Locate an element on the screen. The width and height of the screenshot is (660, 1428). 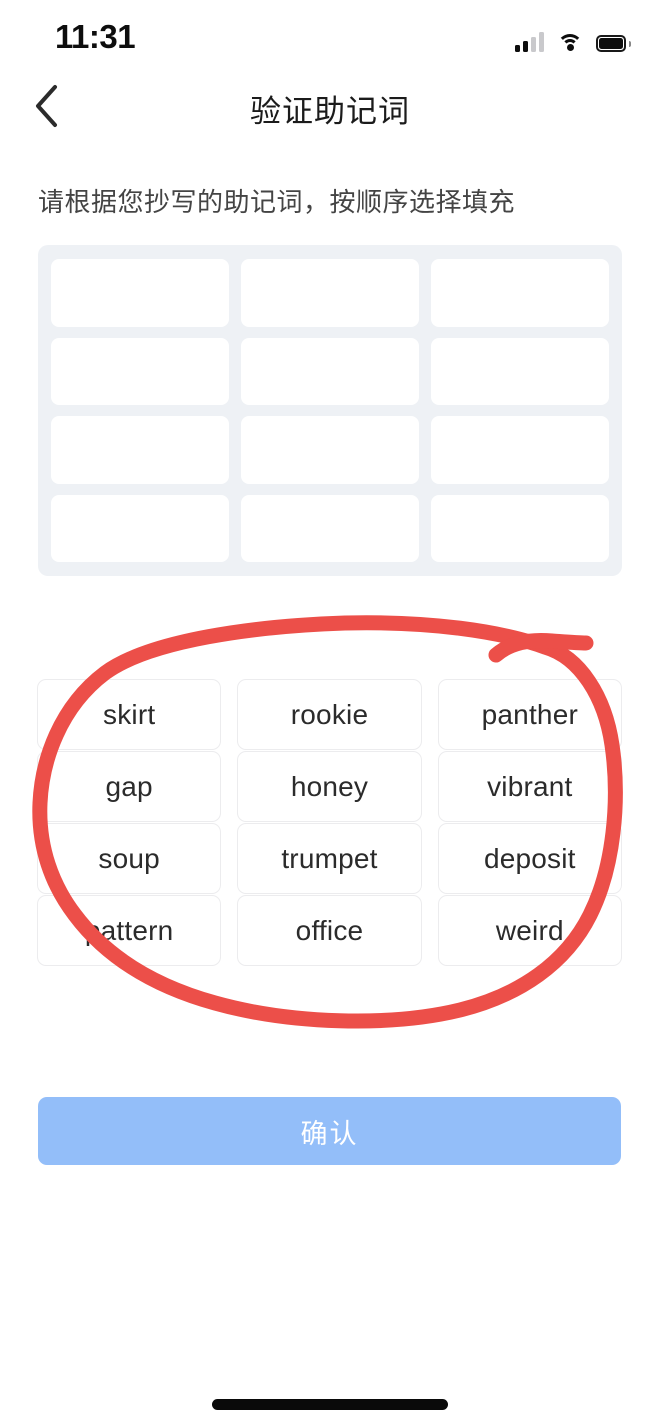
word-chip: pattern is located at coordinates (129, 930).